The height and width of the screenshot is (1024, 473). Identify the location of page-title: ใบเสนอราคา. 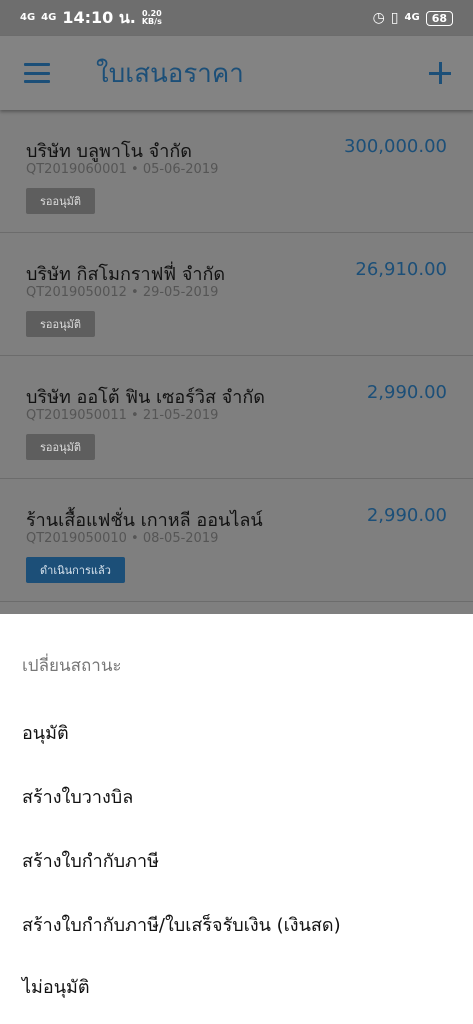
(170, 73).